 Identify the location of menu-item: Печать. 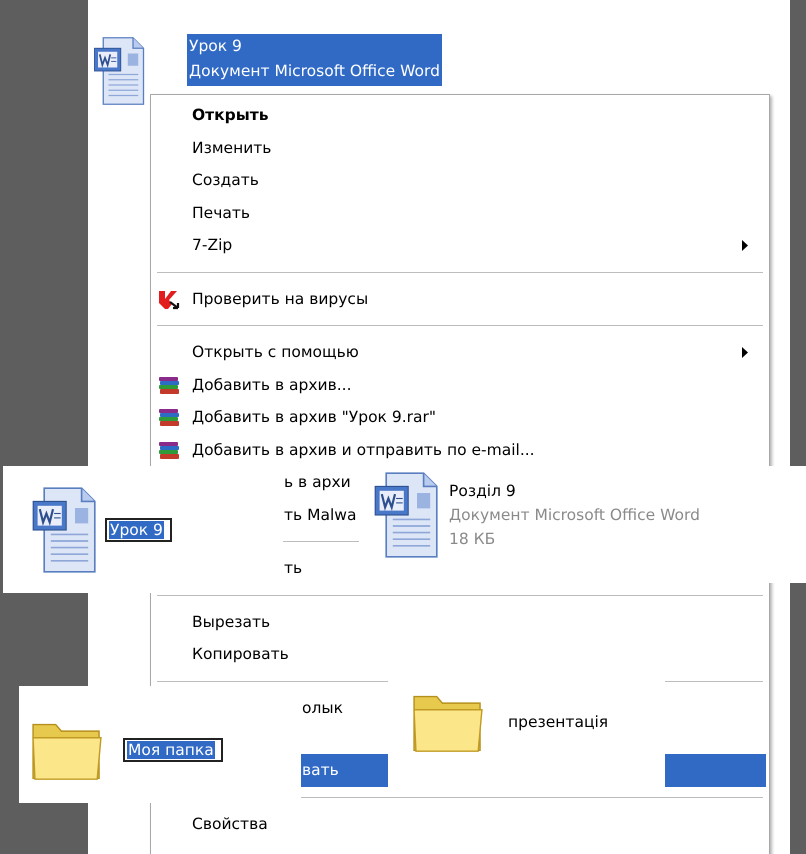
(460, 212).